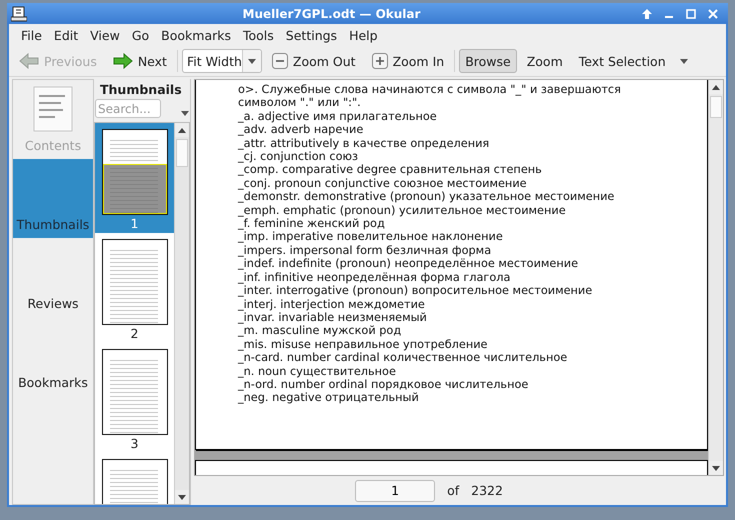 This screenshot has height=520, width=735. Describe the element at coordinates (338, 117) in the screenshot. I see `document-text-line: _a. adjective имя прилагательное` at that location.